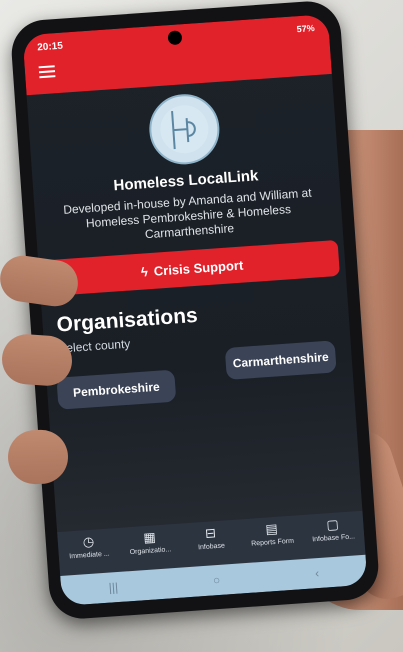 The width and height of the screenshot is (403, 652). I want to click on county-button-carmarthenshire: Carmarthenshire, so click(280, 360).